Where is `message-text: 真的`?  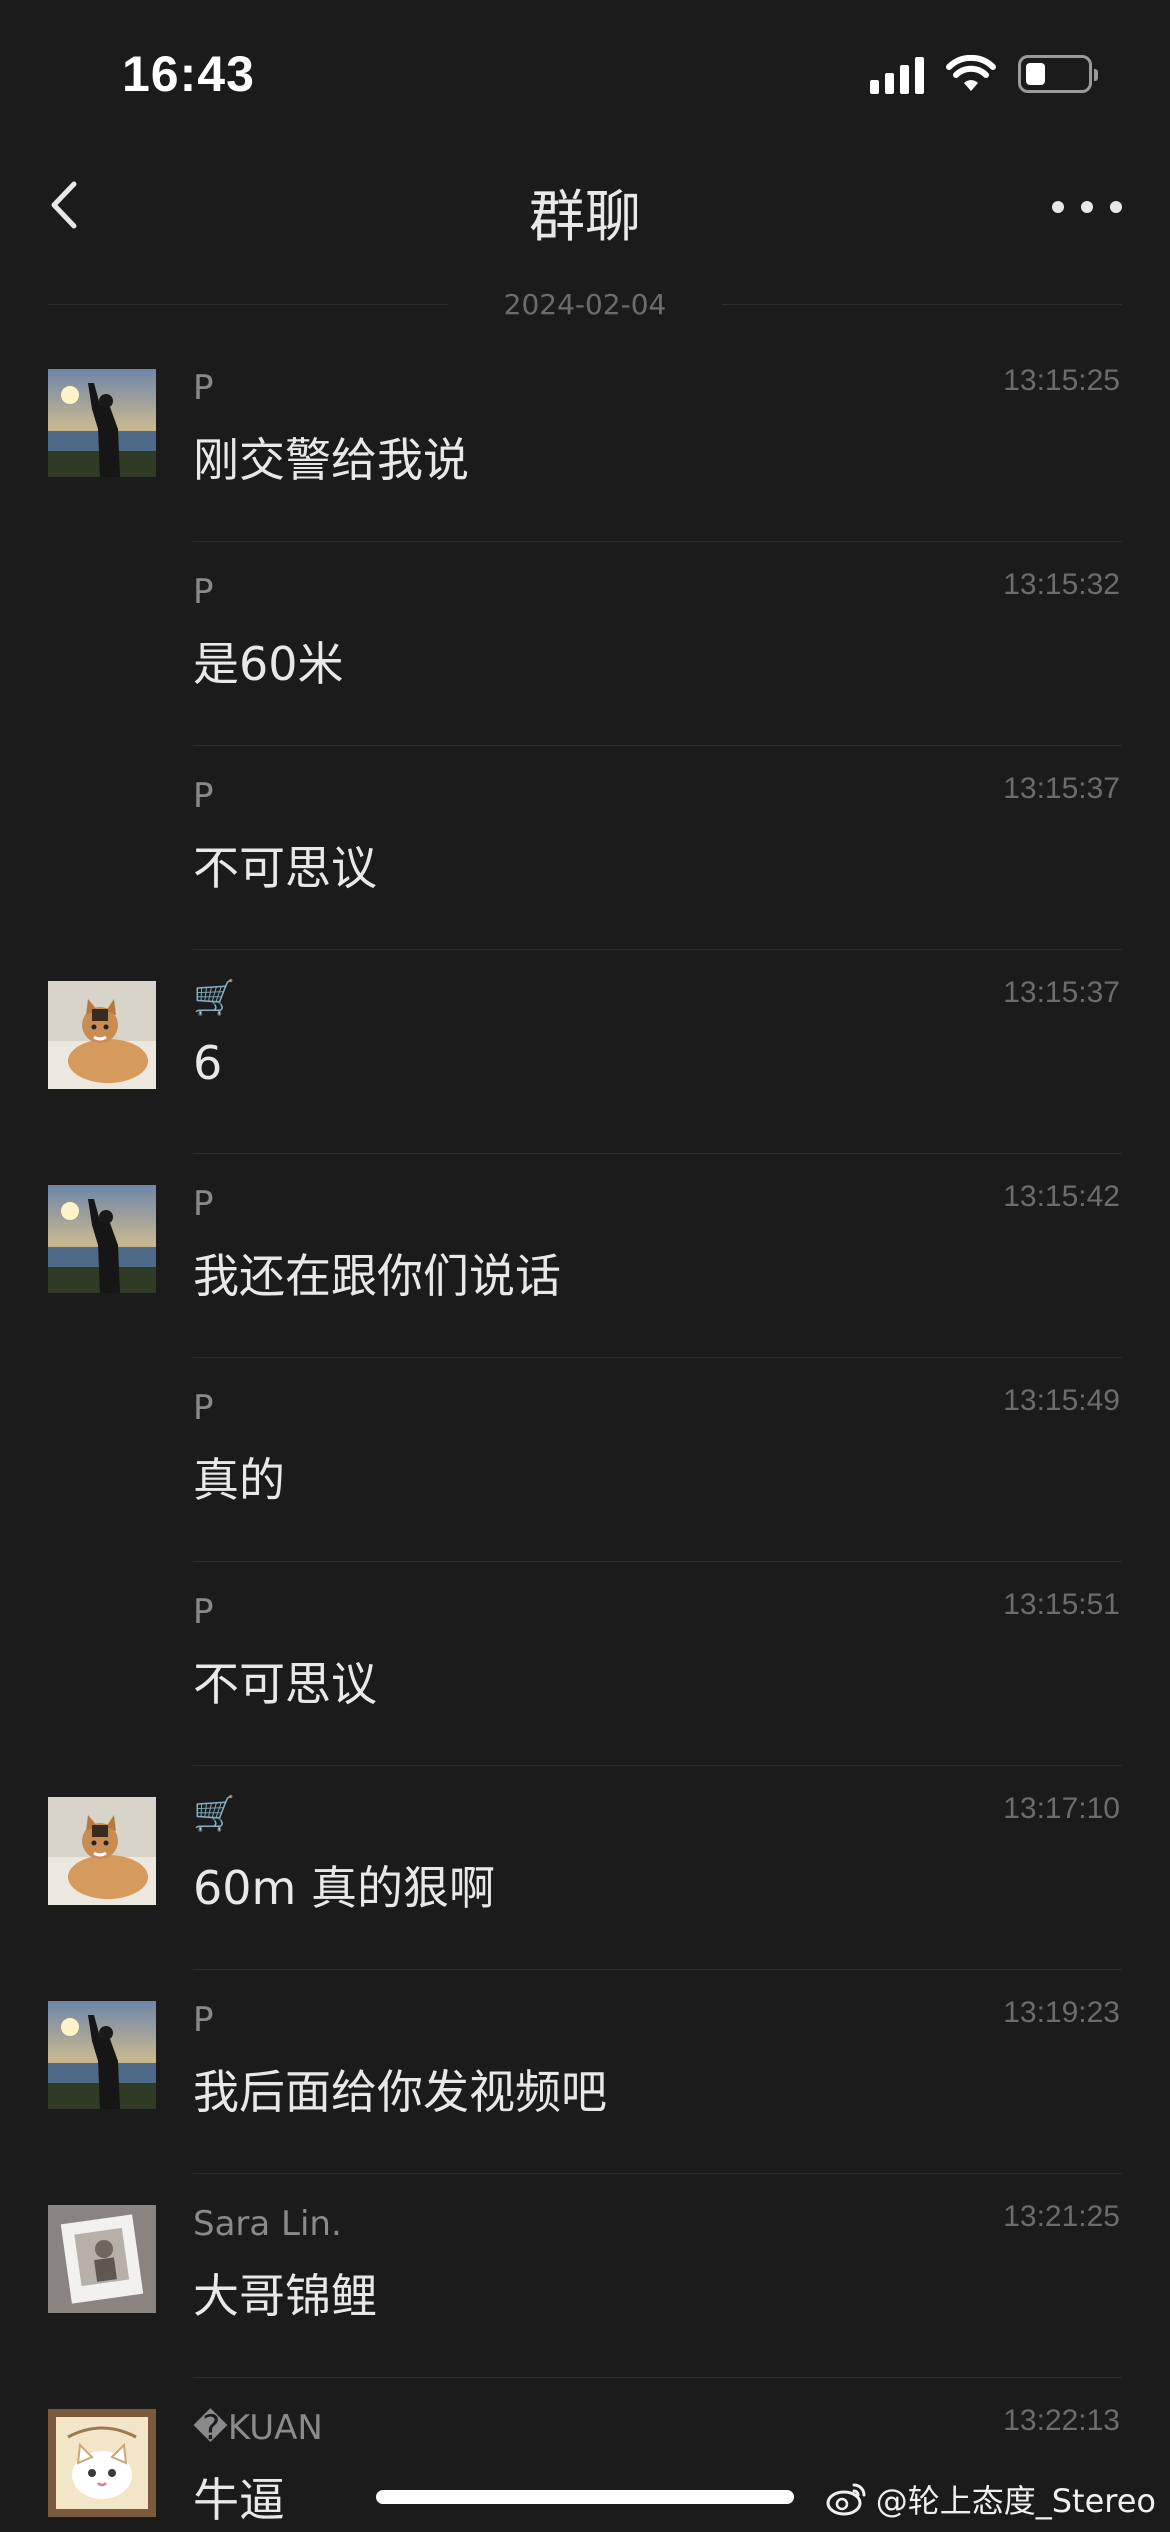
message-text: 真的 is located at coordinates (239, 1480).